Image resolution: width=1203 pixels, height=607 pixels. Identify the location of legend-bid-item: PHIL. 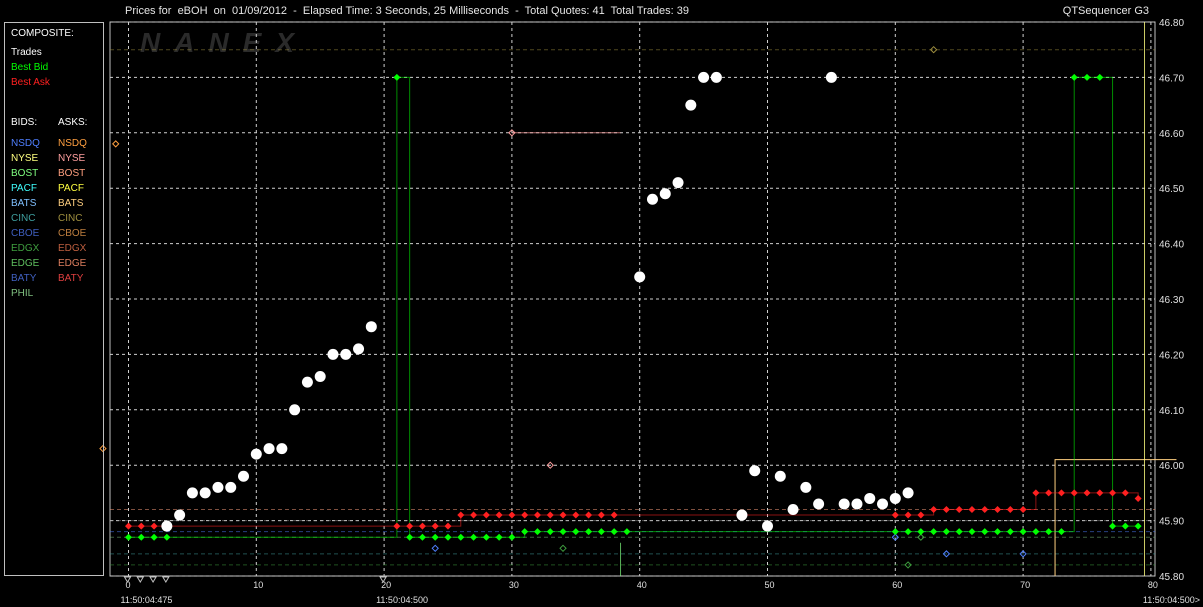
(22, 293).